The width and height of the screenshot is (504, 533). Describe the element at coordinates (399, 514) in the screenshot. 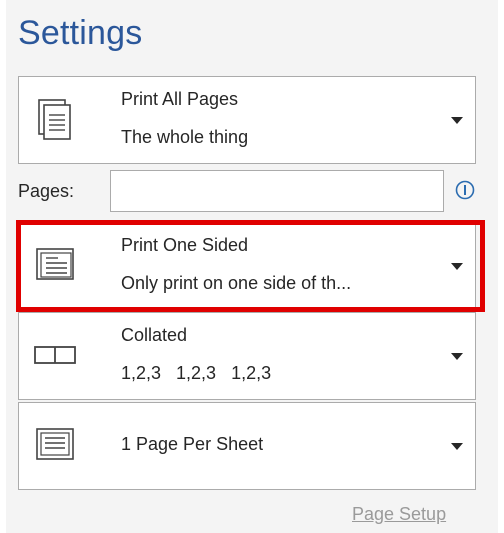

I see `page-setup-link: Page Setup` at that location.